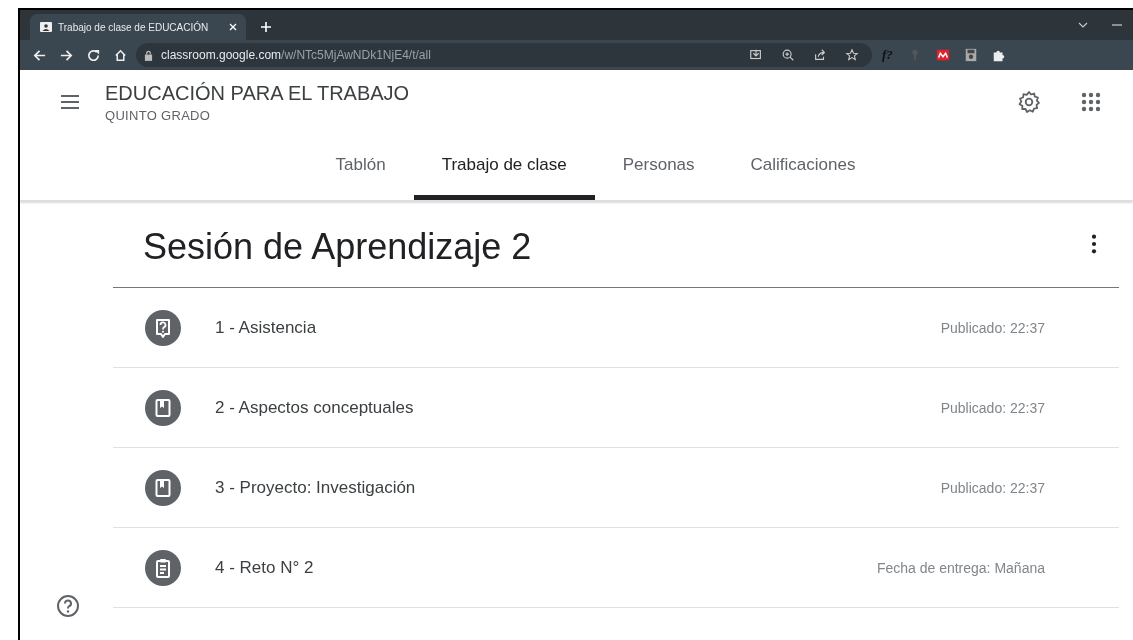  What do you see at coordinates (360, 167) in the screenshot?
I see `tab: Tablón` at bounding box center [360, 167].